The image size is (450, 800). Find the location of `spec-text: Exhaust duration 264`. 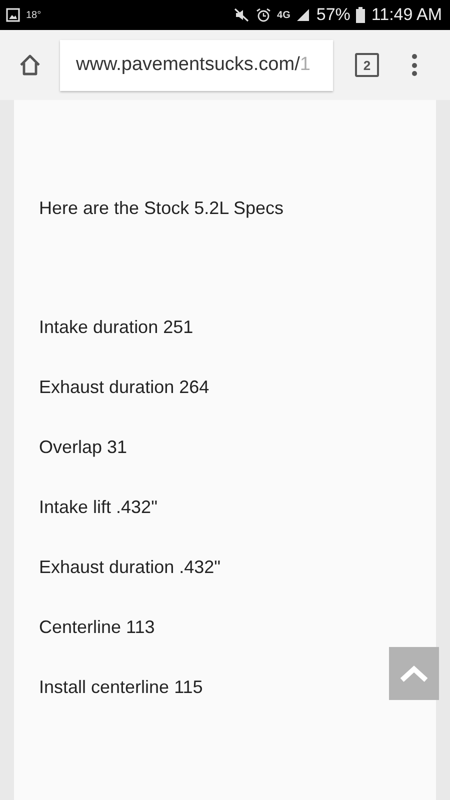

spec-text: Exhaust duration 264 is located at coordinates (124, 387).